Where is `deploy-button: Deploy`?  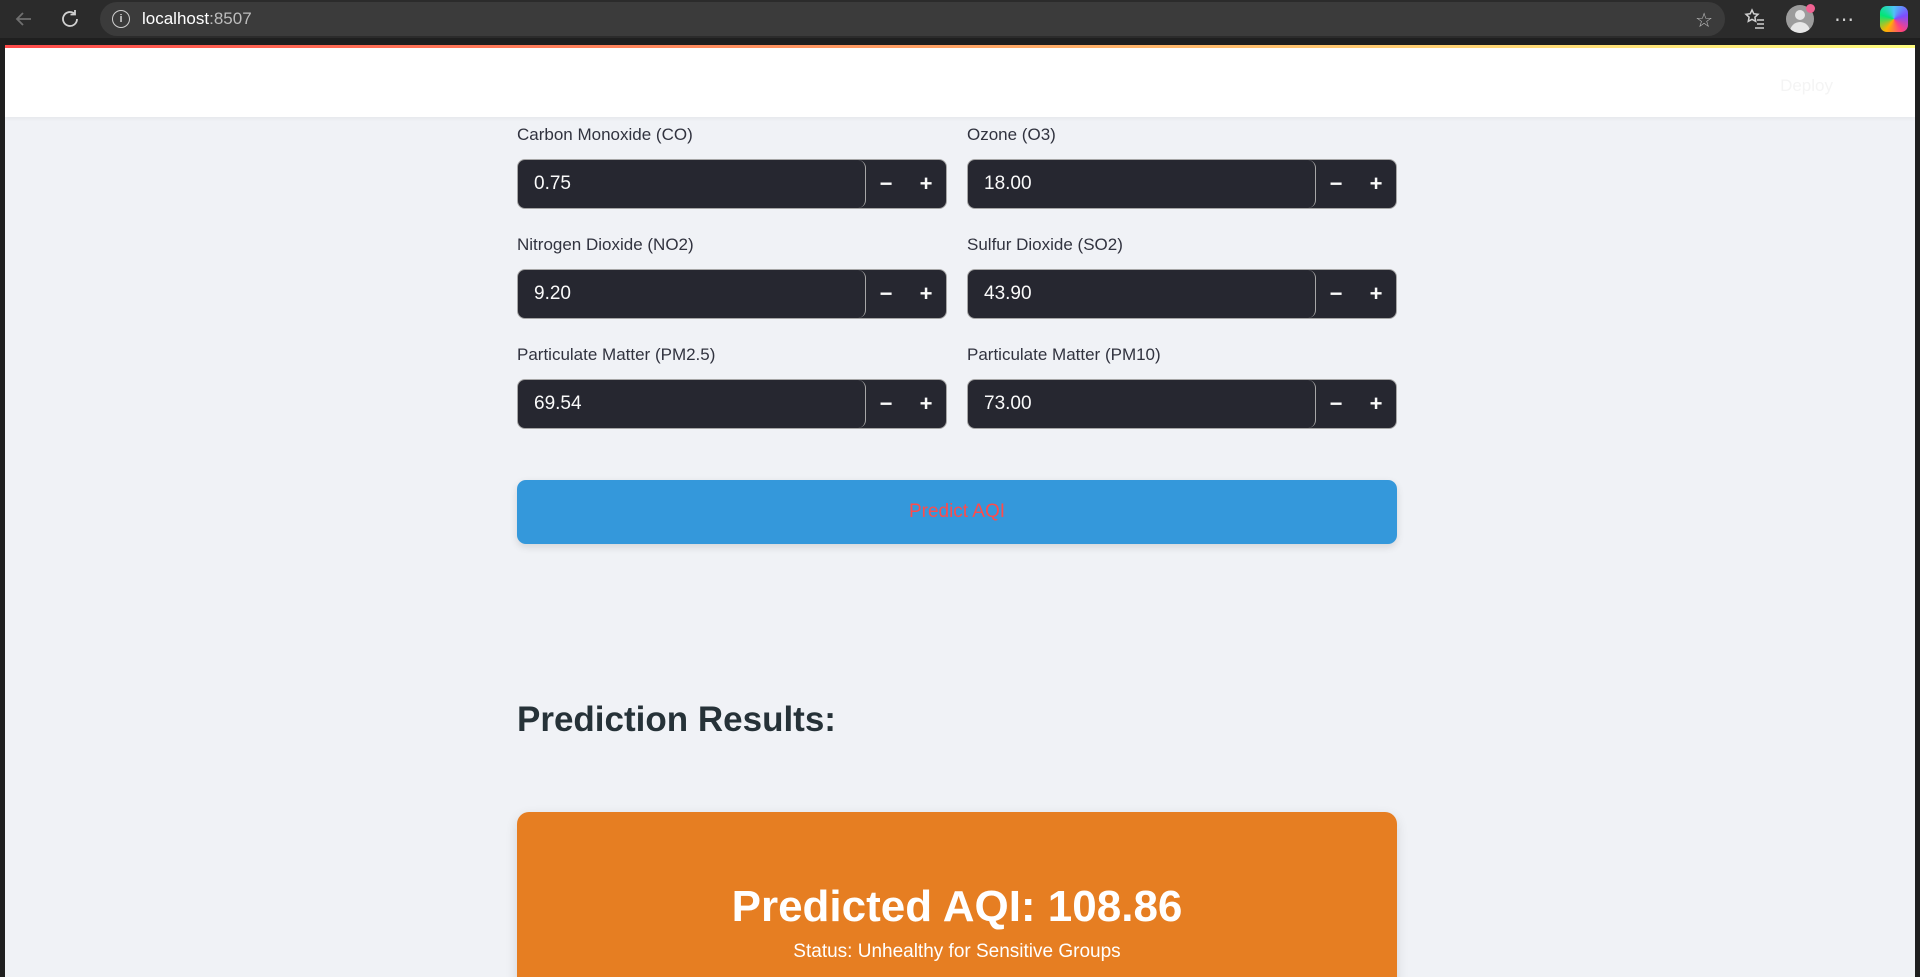
deploy-button: Deploy is located at coordinates (1806, 86).